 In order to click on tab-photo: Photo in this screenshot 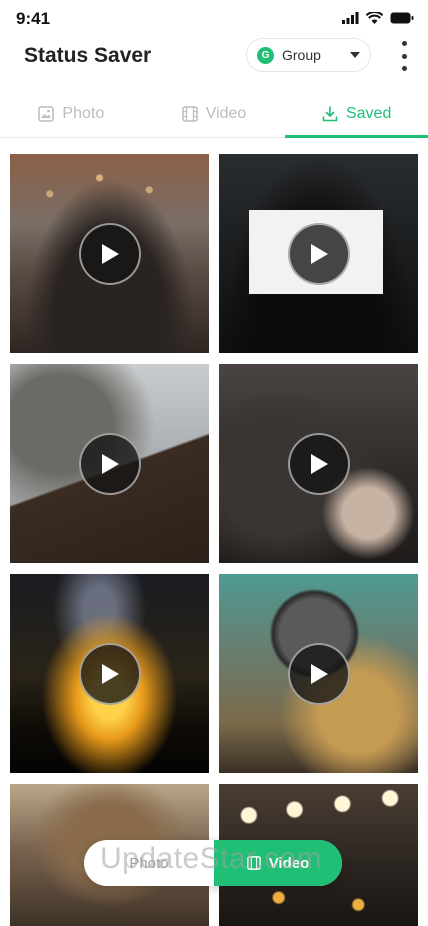, I will do `click(71, 113)`.